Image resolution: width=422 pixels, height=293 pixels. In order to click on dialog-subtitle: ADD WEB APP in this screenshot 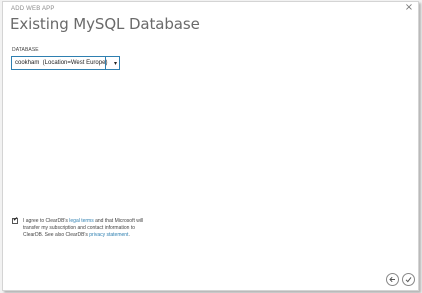, I will do `click(33, 9)`.